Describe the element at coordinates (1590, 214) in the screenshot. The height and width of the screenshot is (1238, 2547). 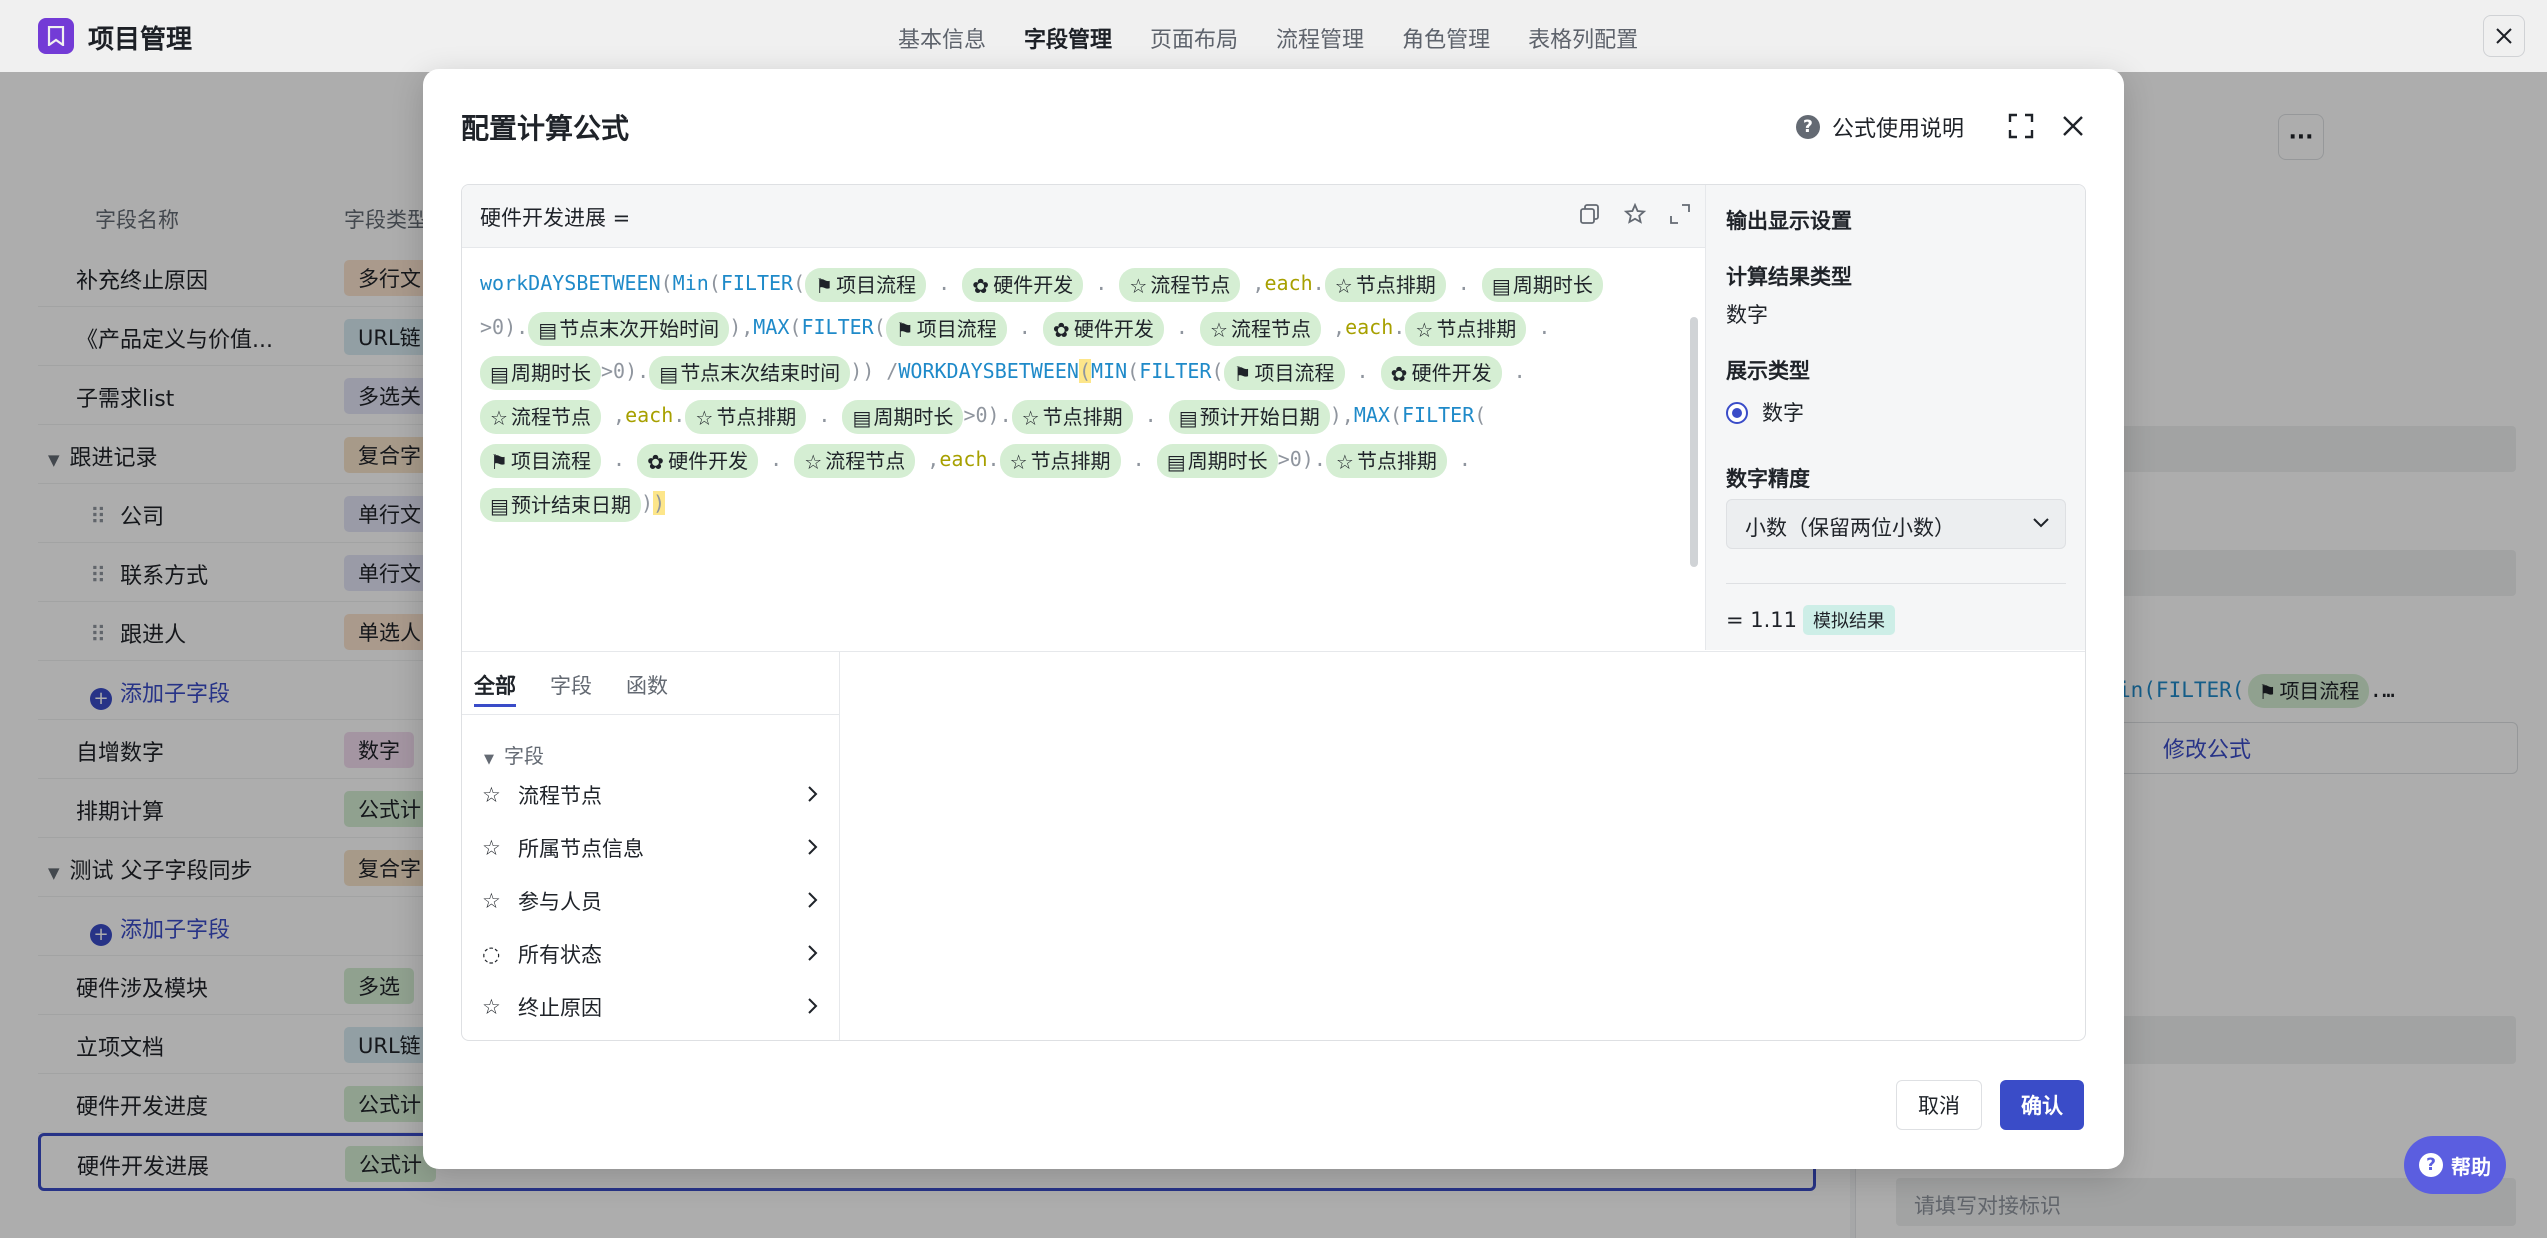
I see `copy-icon` at that location.